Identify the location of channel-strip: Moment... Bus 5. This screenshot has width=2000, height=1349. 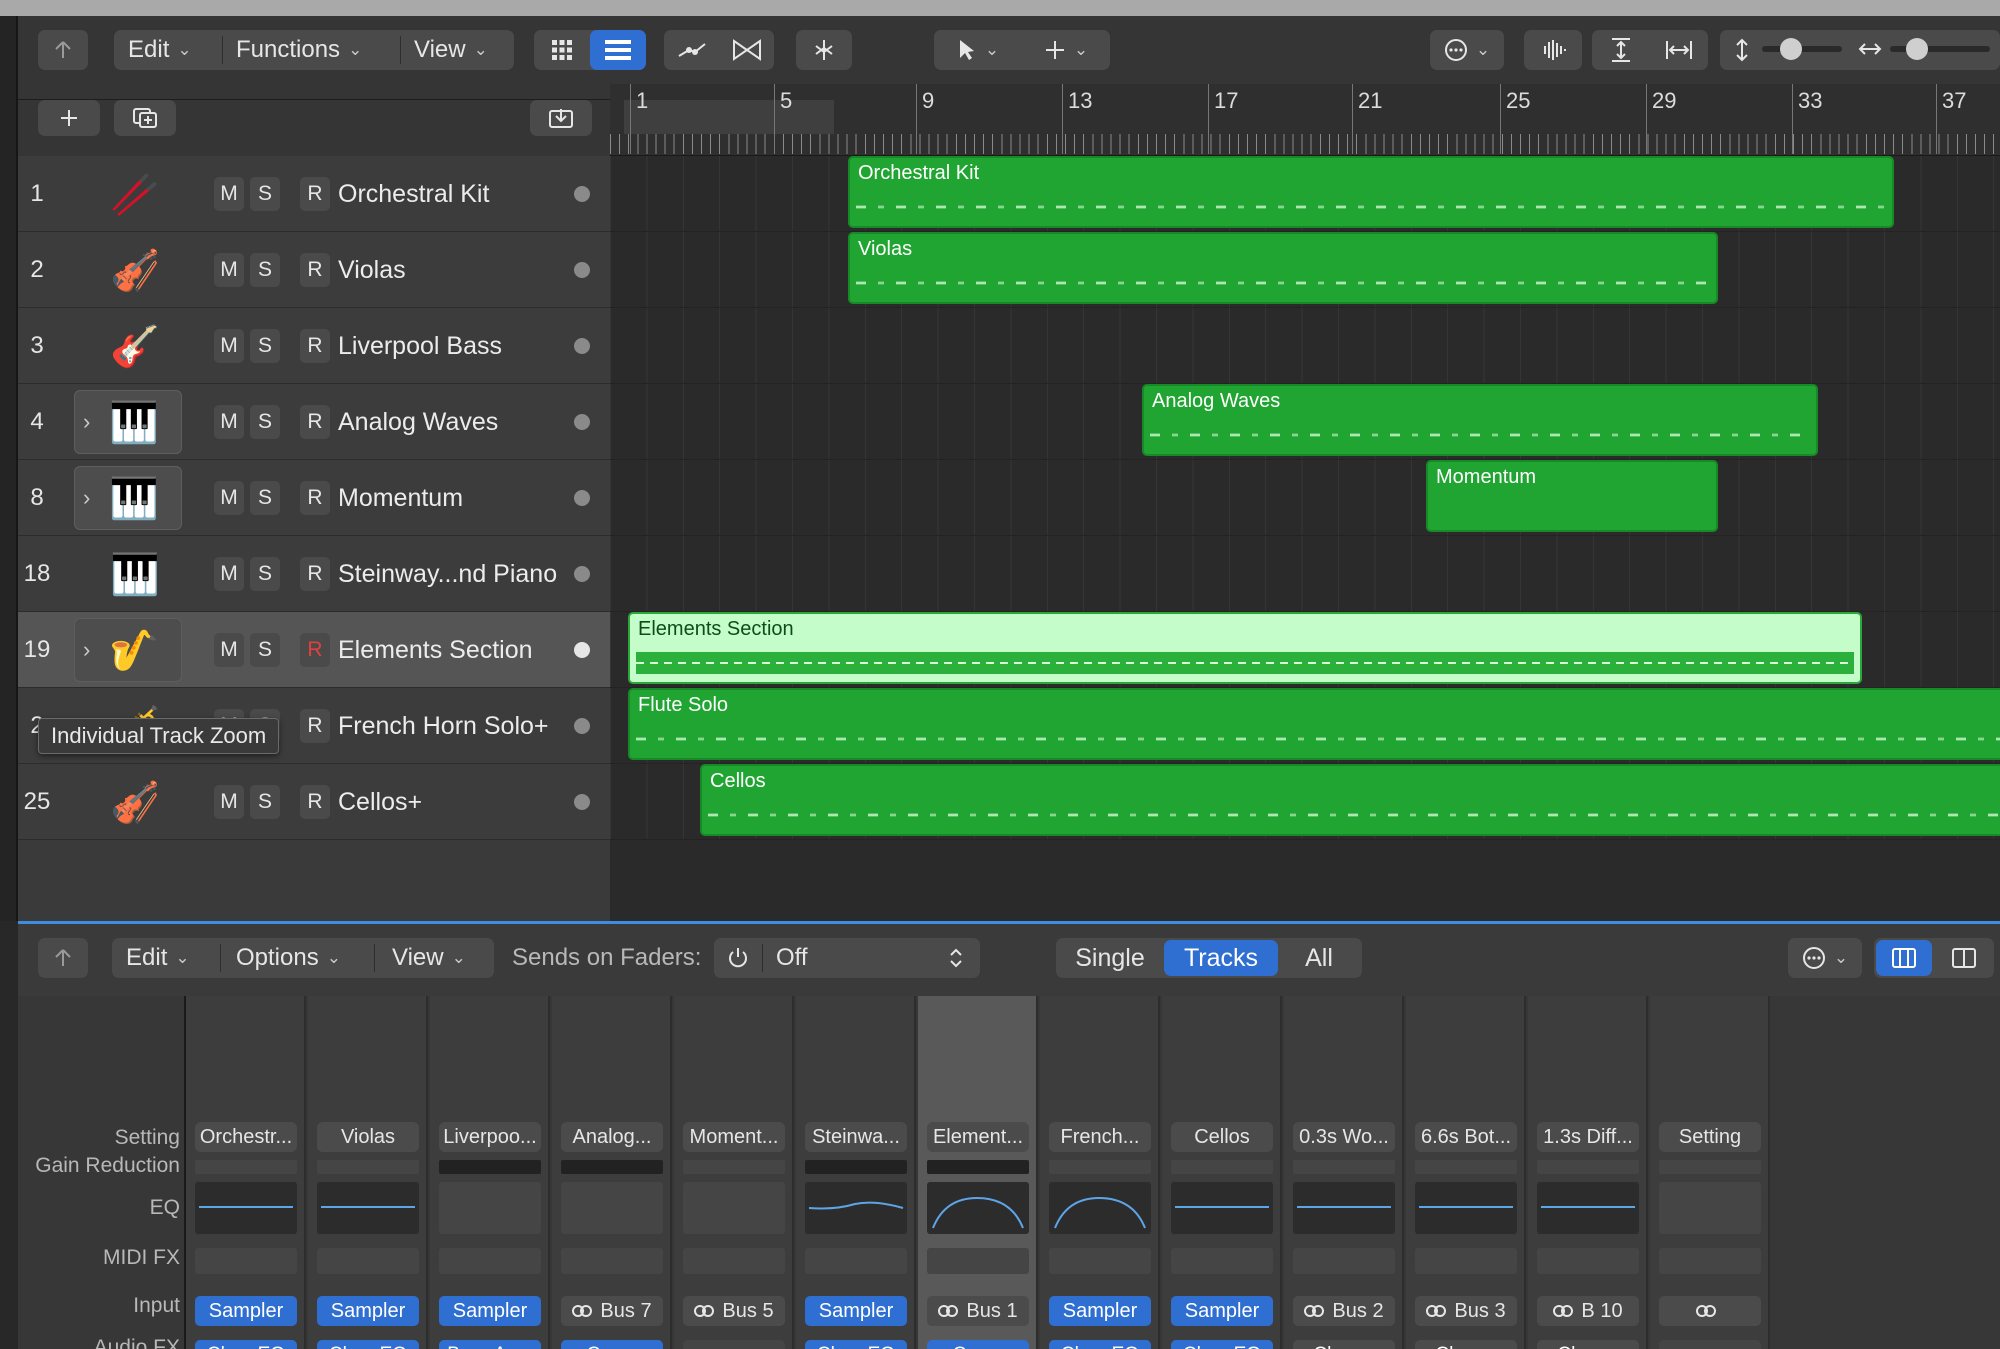
(734, 1172).